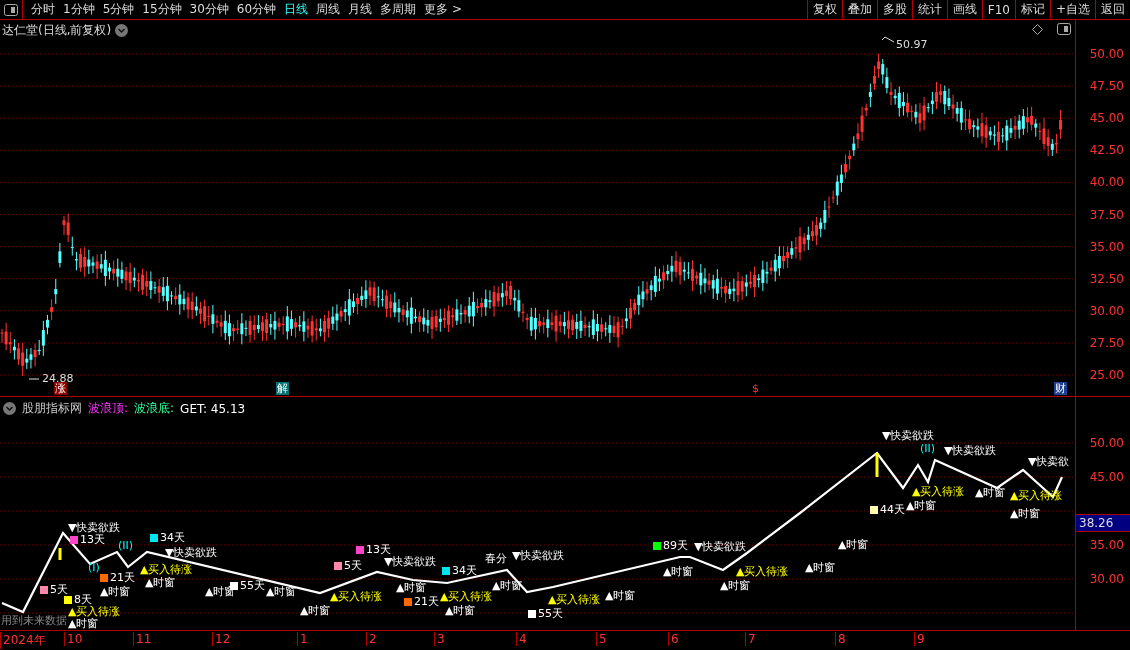  Describe the element at coordinates (60, 388) in the screenshot. I see `event-marker: 涨` at that location.